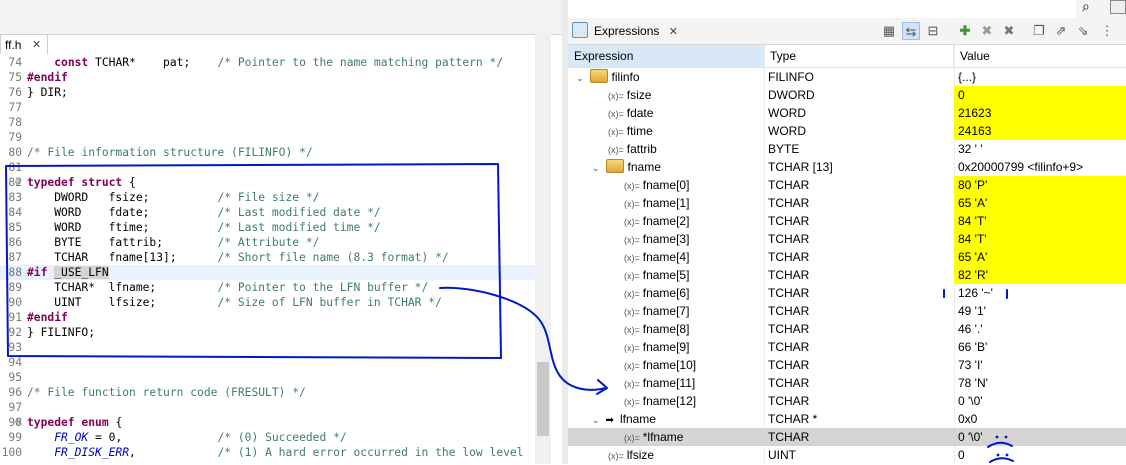 The image size is (1126, 465). What do you see at coordinates (847, 131) in the screenshot?
I see `expression-row: (x)= ftime WORD 24163` at bounding box center [847, 131].